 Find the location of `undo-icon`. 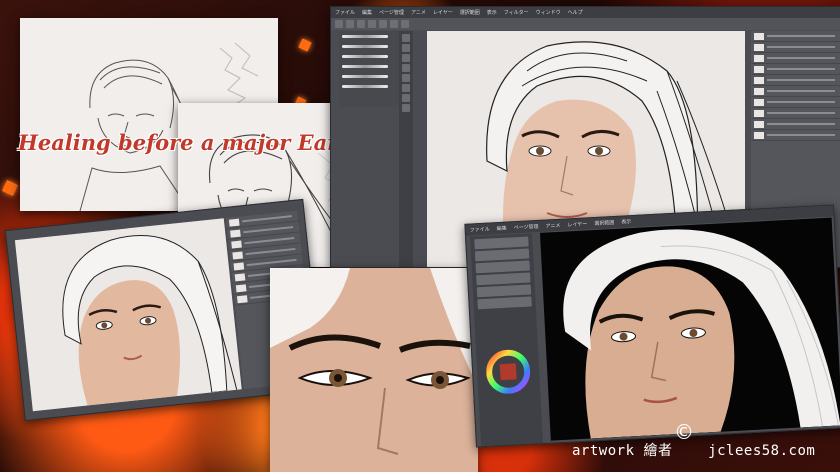

undo-icon is located at coordinates (372, 24).